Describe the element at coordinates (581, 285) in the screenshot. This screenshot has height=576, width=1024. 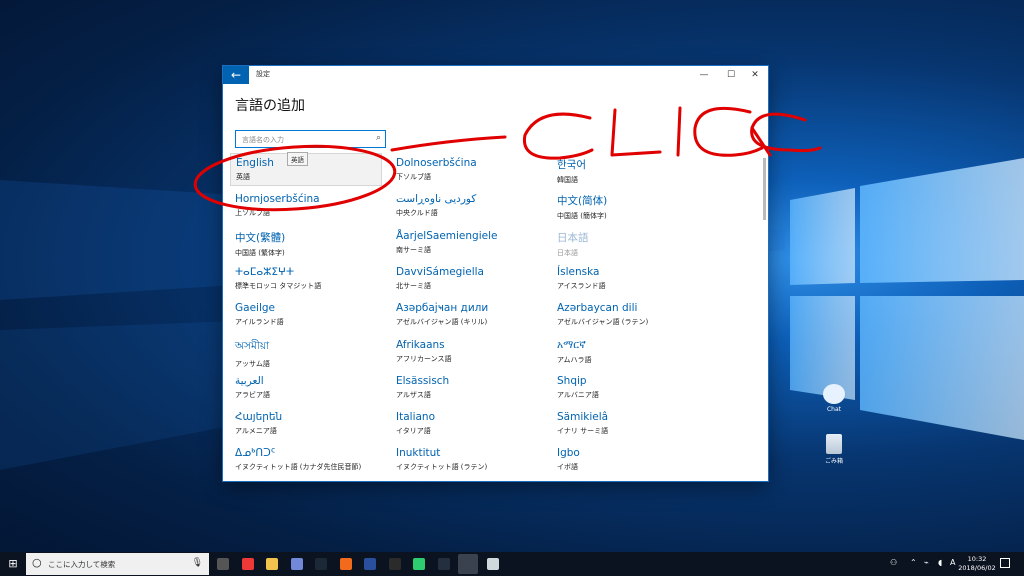
I see `language-native-name: アイスランド語` at that location.